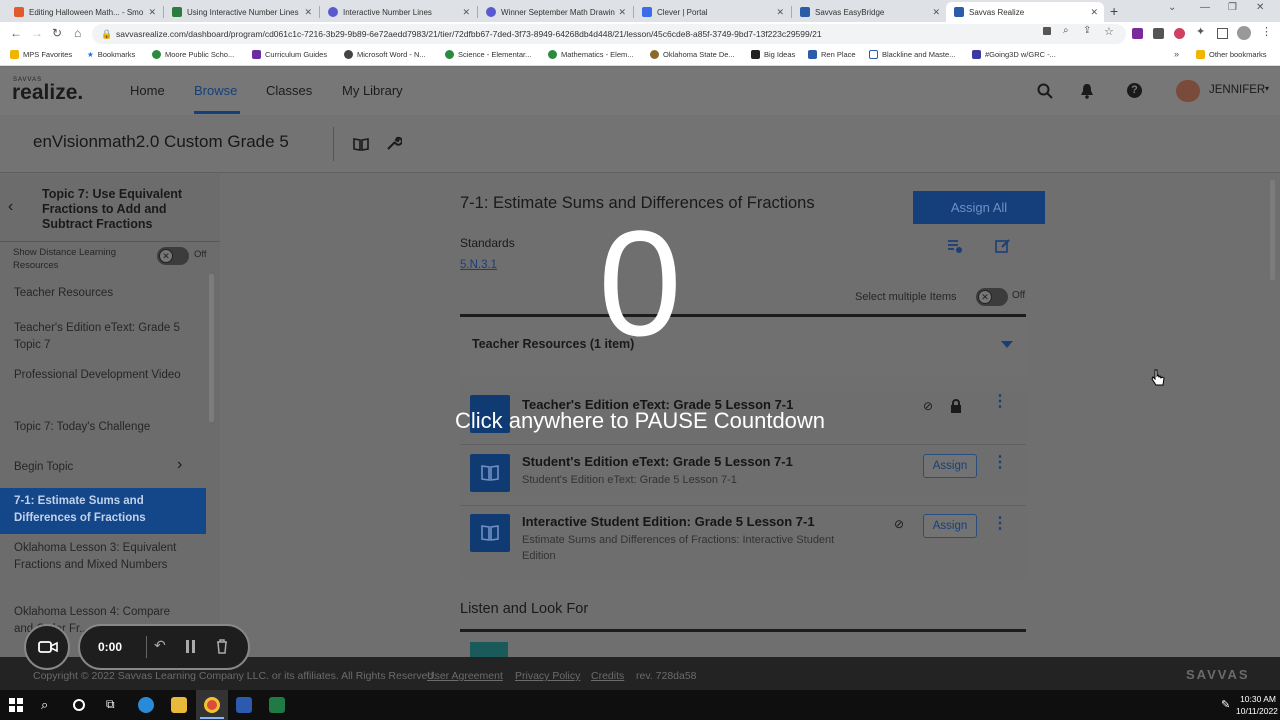 This screenshot has width=1280, height=720. What do you see at coordinates (47, 93) in the screenshot?
I see `realize-logo: realize.` at bounding box center [47, 93].